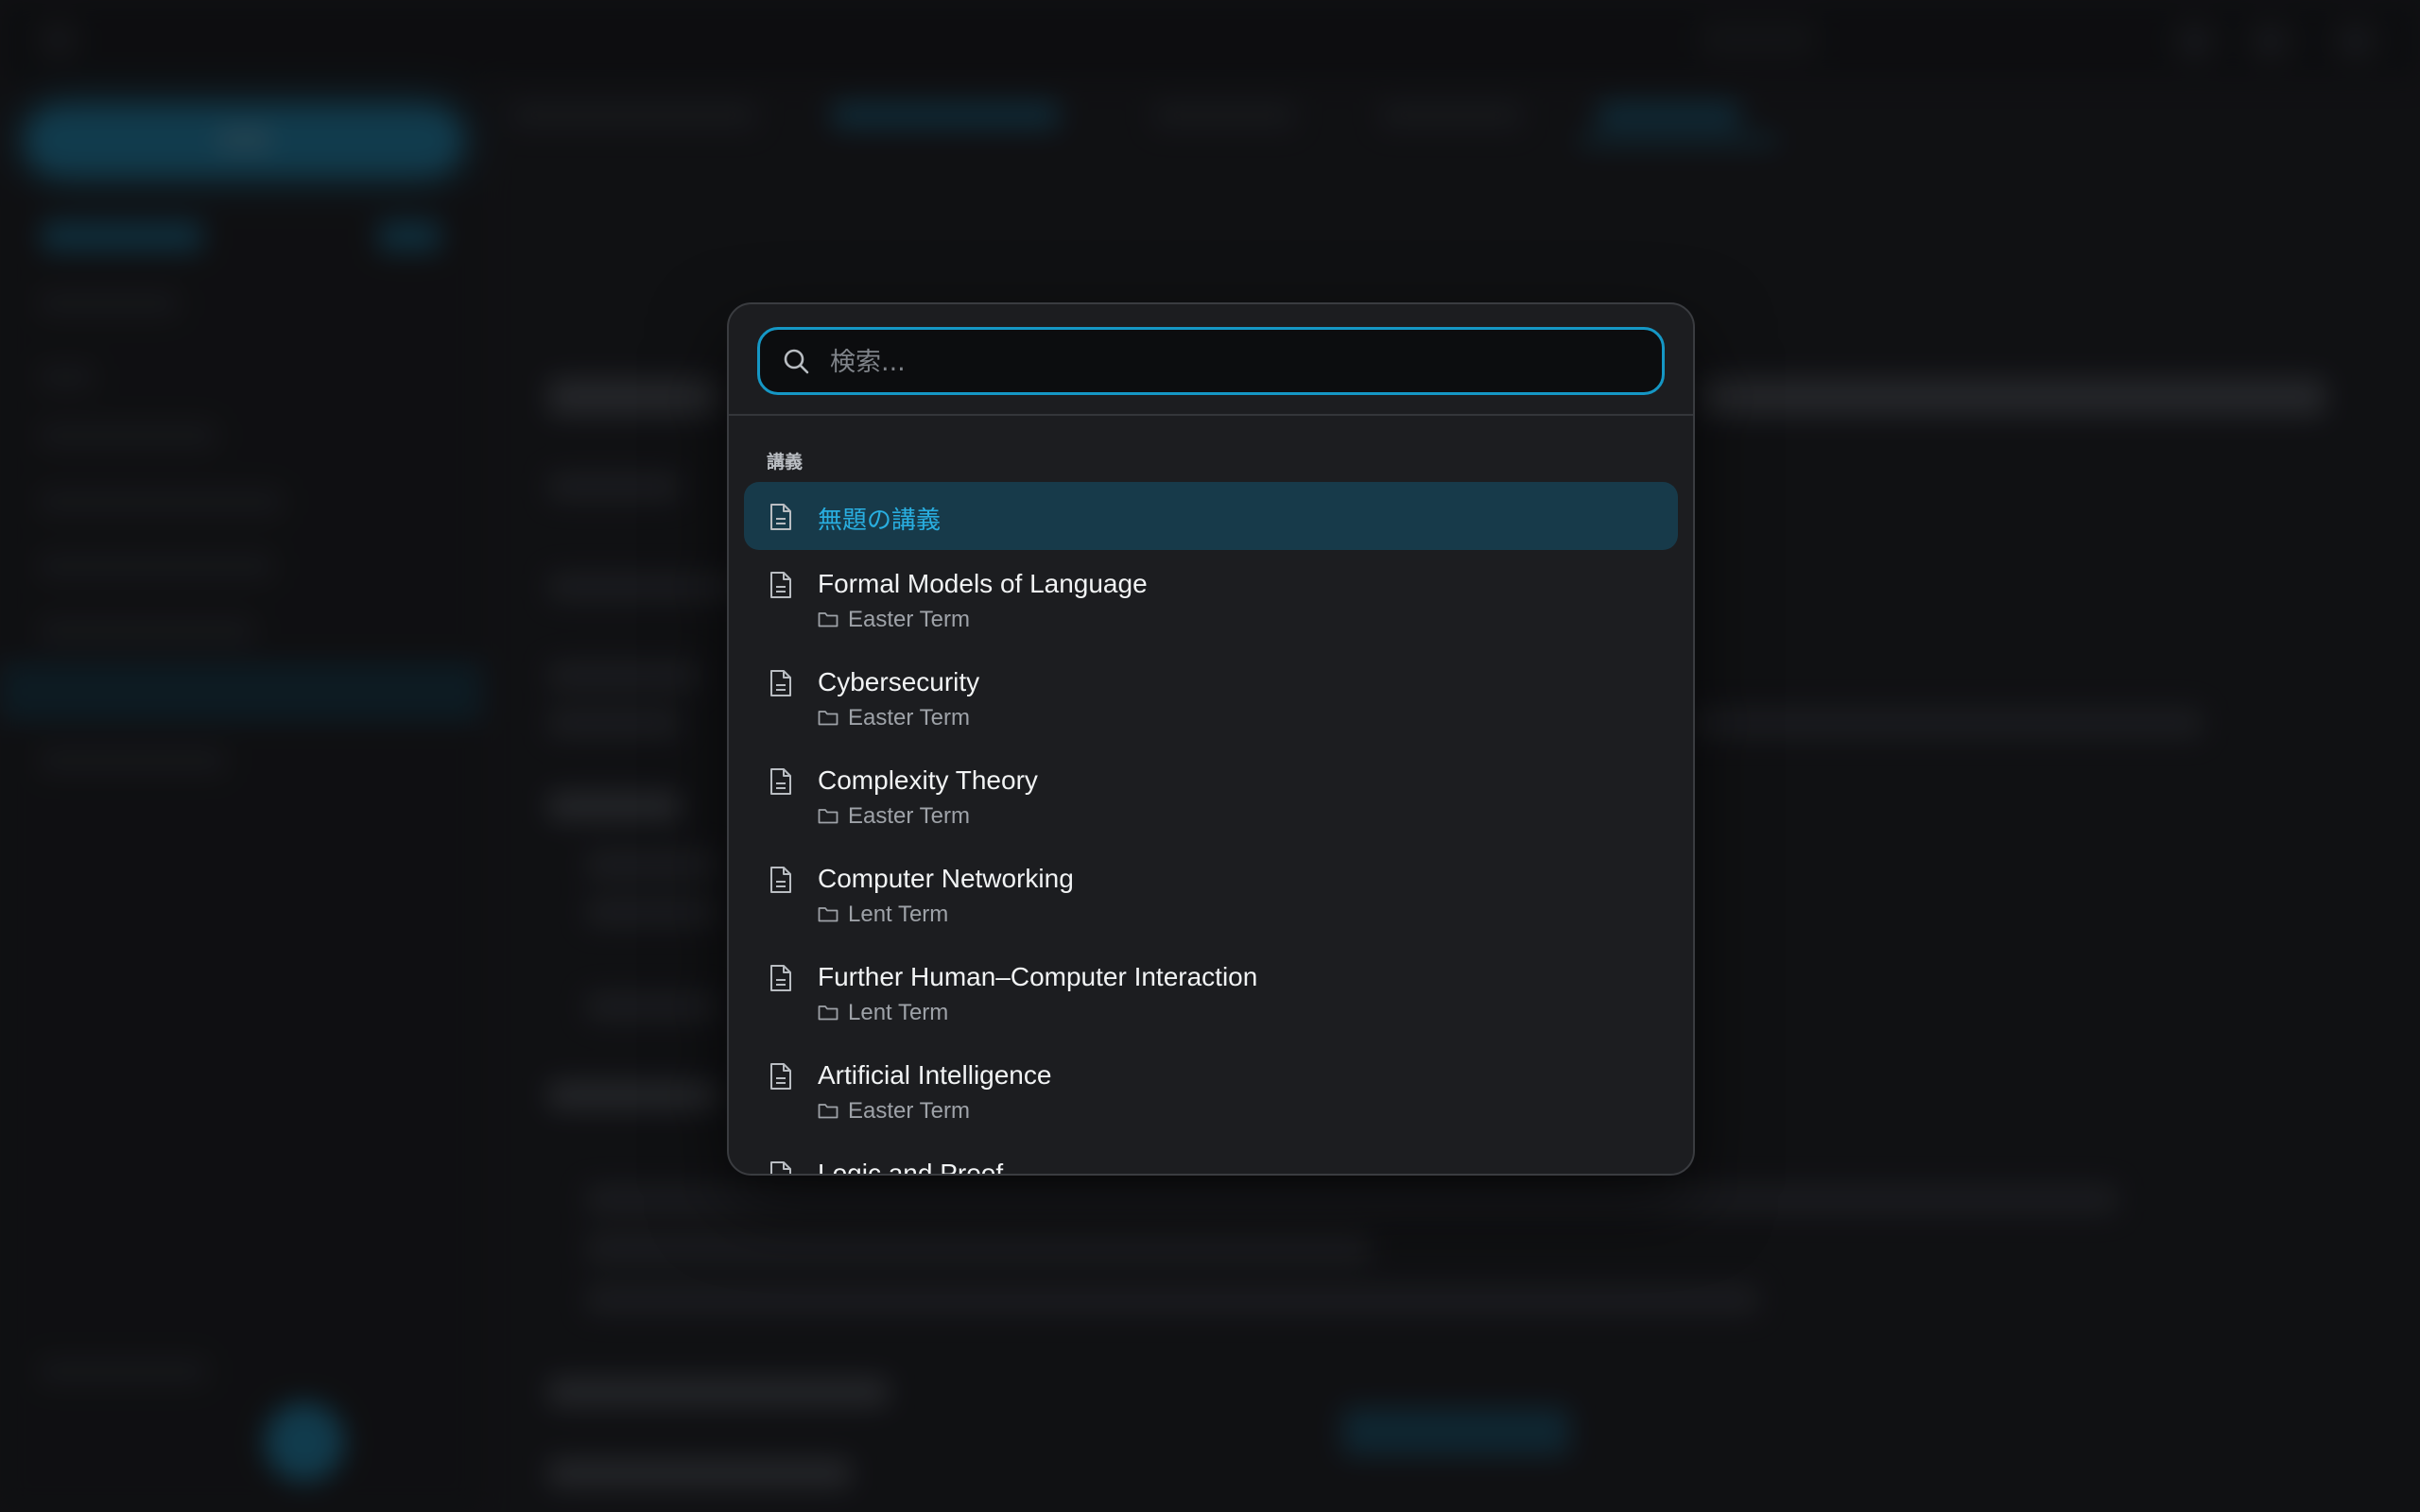 The height and width of the screenshot is (1512, 2420). Describe the element at coordinates (935, 1075) in the screenshot. I see `result-title: Artificial Intelligence` at that location.